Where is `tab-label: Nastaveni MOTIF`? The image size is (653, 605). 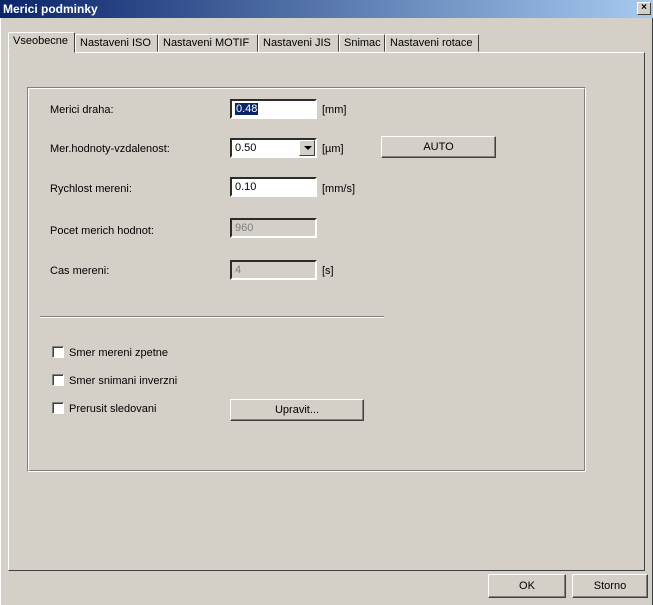 tab-label: Nastaveni MOTIF is located at coordinates (206, 43).